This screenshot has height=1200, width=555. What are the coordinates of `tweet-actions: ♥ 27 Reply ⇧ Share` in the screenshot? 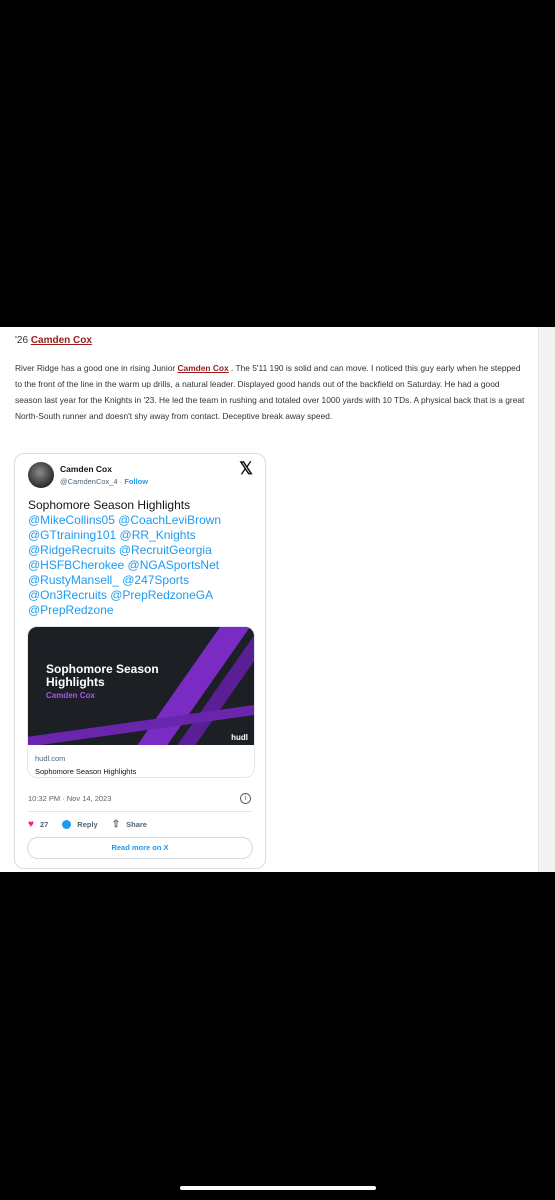 It's located at (87, 824).